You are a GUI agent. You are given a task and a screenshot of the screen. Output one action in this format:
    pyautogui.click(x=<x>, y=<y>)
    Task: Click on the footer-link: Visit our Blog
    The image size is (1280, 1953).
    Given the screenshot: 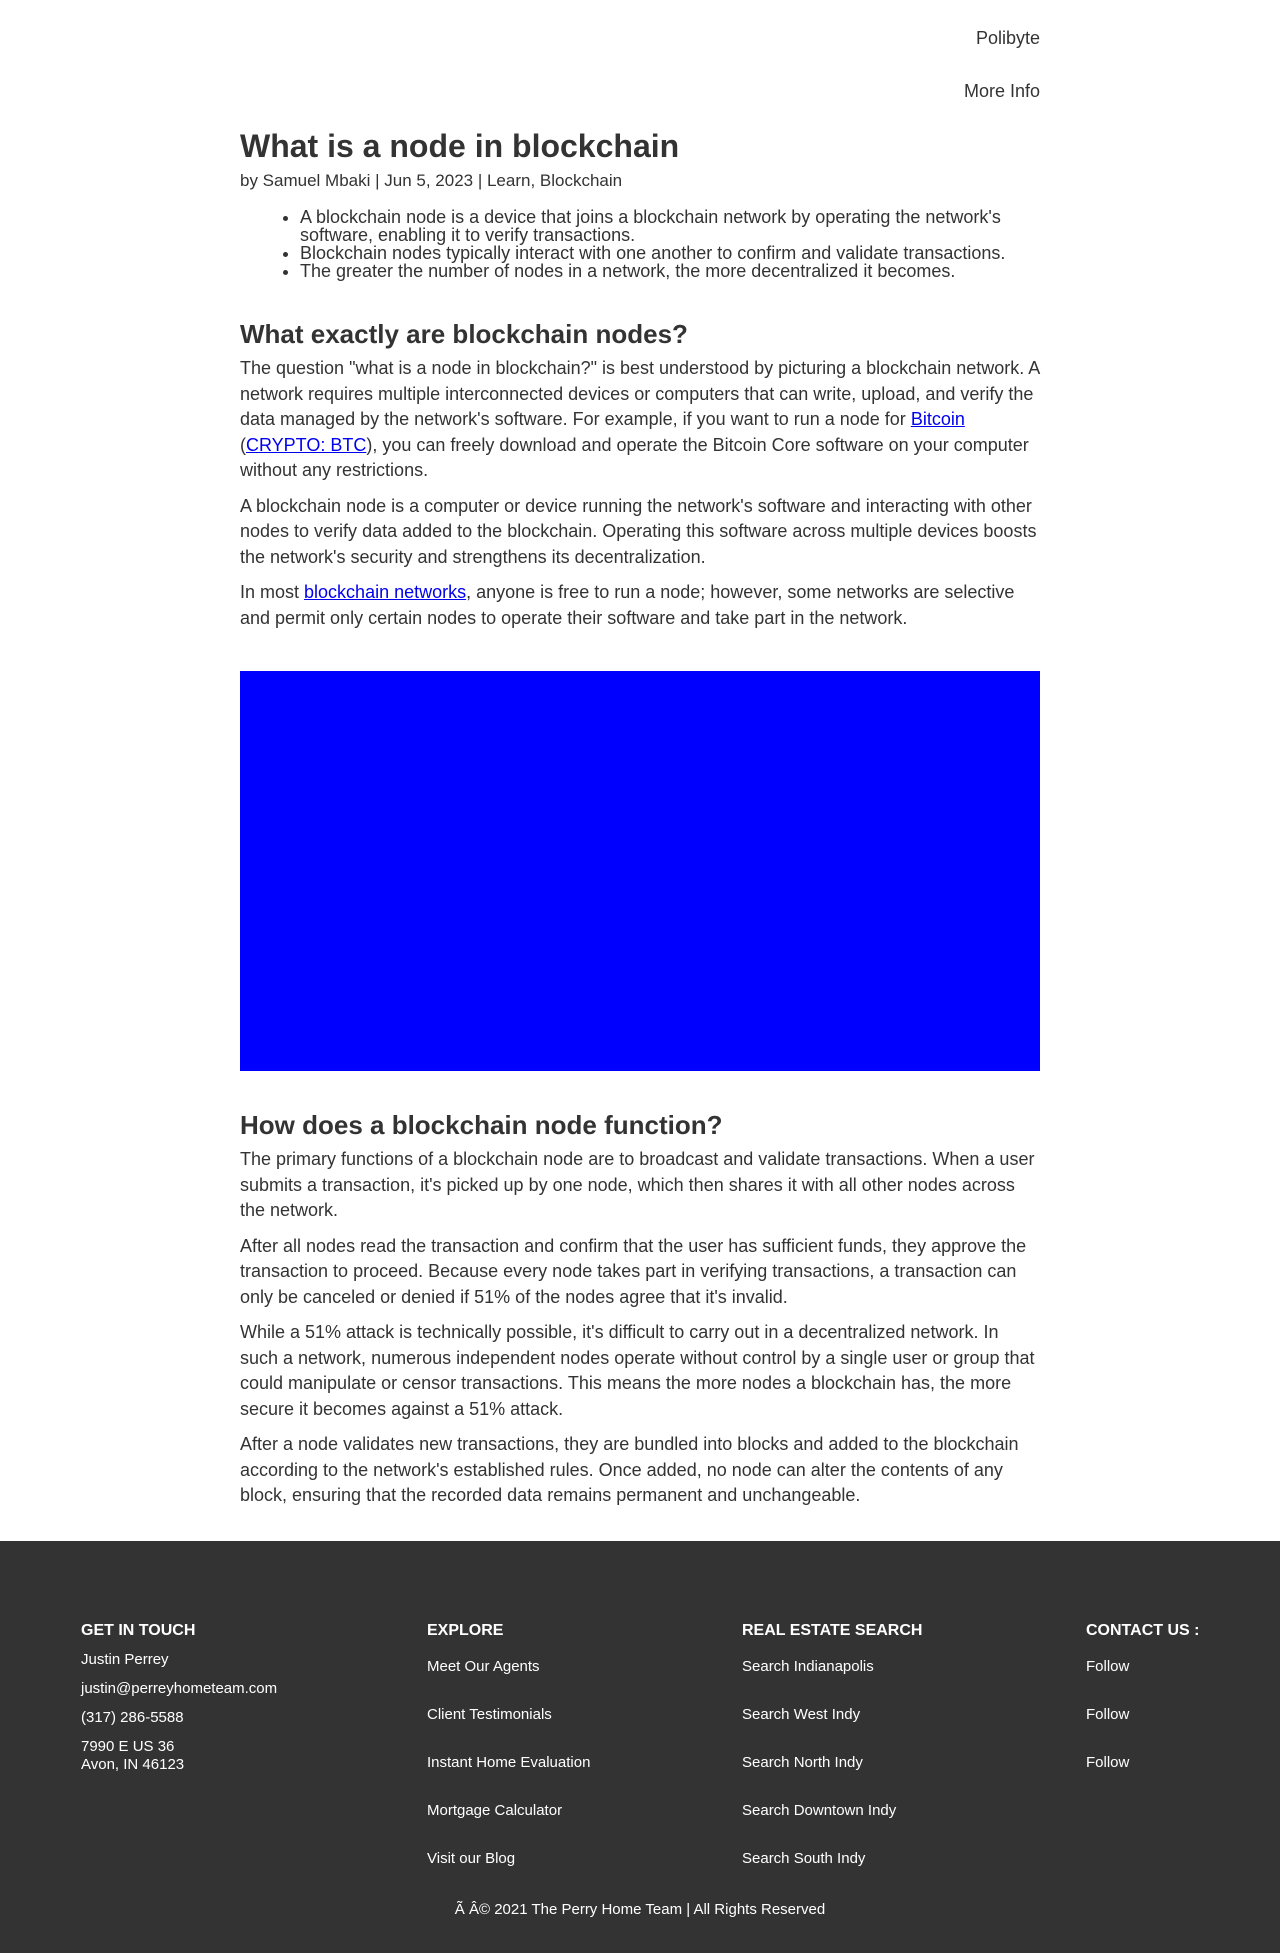 What is the action you would take?
    pyautogui.click(x=508, y=1865)
    